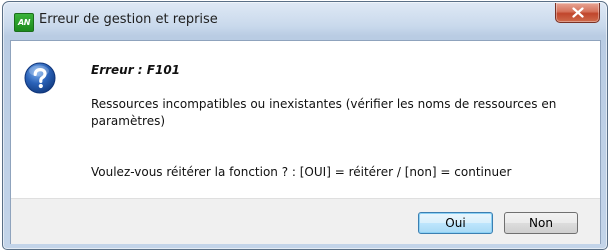 This screenshot has height=252, width=610. What do you see at coordinates (40, 78) in the screenshot?
I see `question-icon` at bounding box center [40, 78].